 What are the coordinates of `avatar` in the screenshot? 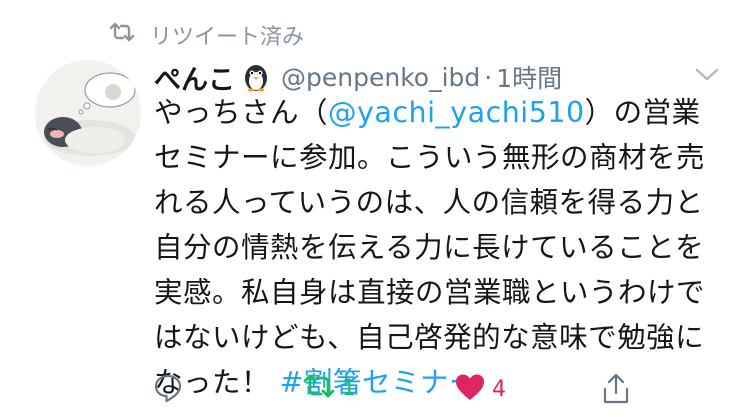 It's located at (88, 113).